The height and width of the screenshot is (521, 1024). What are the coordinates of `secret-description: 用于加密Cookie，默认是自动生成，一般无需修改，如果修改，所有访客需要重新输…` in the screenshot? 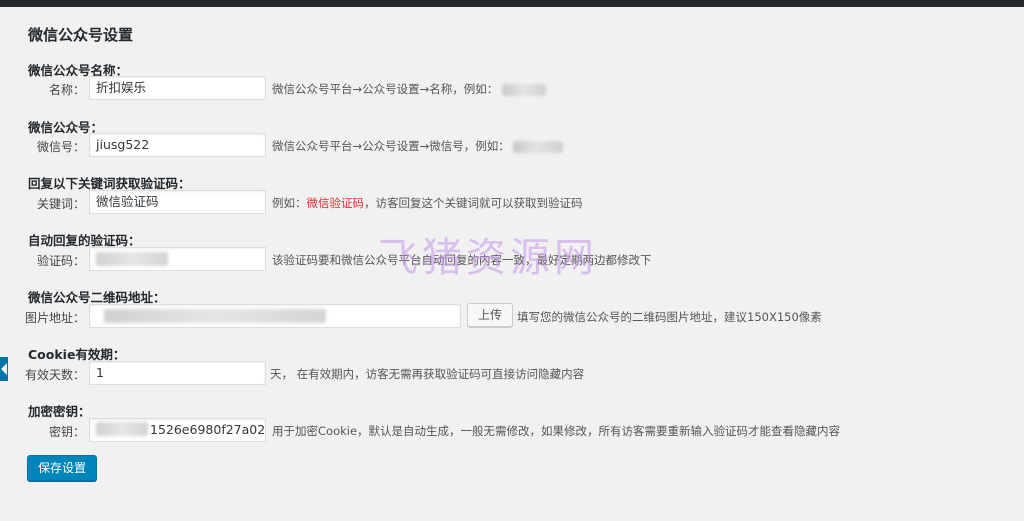 It's located at (556, 431).